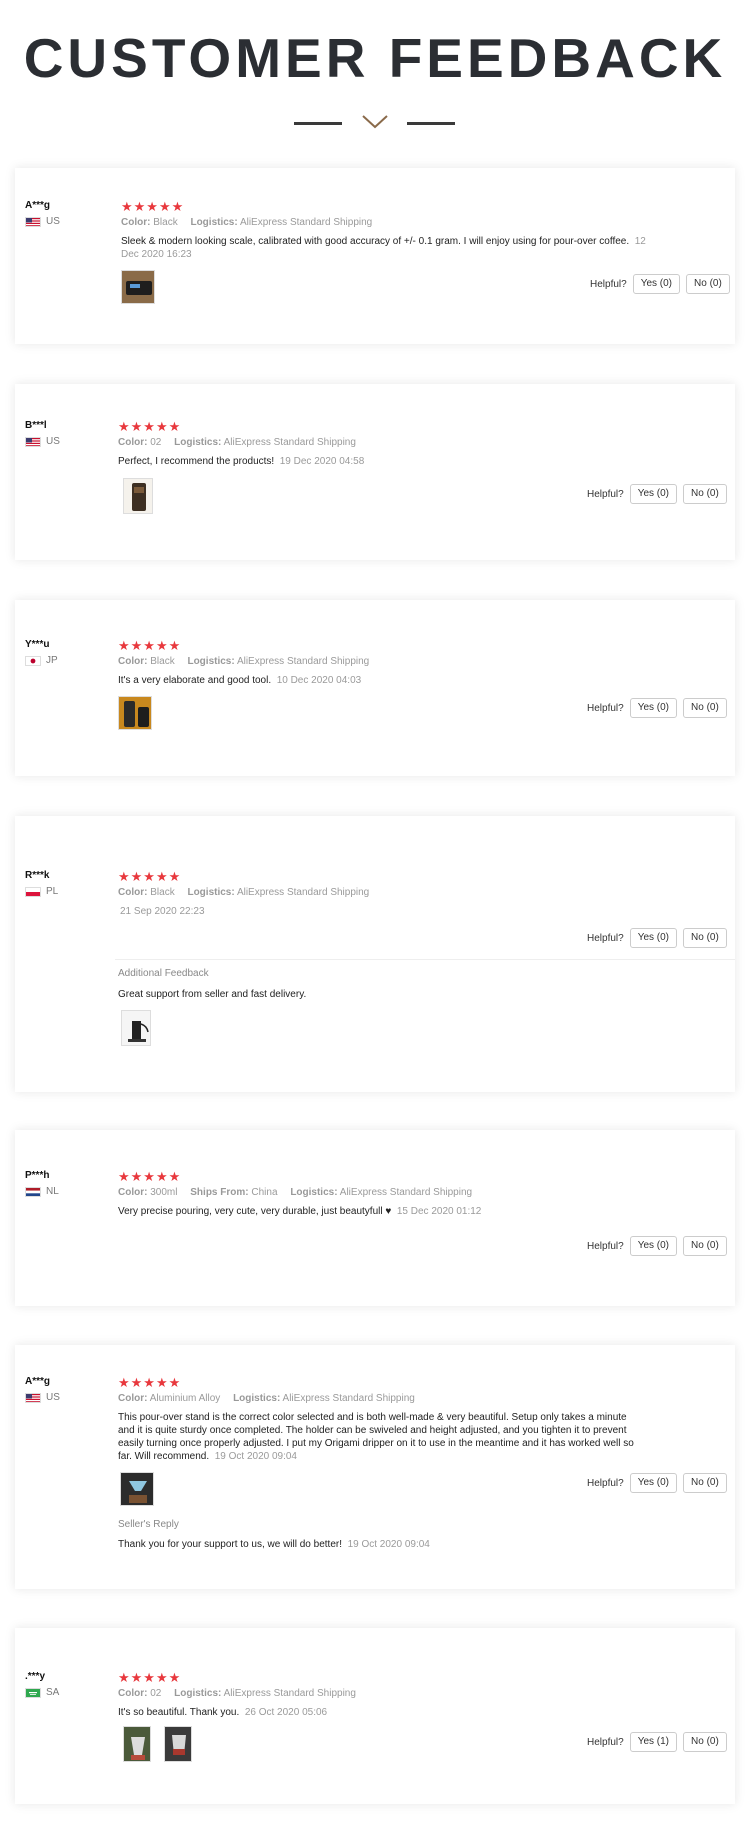 The height and width of the screenshot is (1847, 750). What do you see at coordinates (41, 660) in the screenshot?
I see `reviewer-country: JP` at bounding box center [41, 660].